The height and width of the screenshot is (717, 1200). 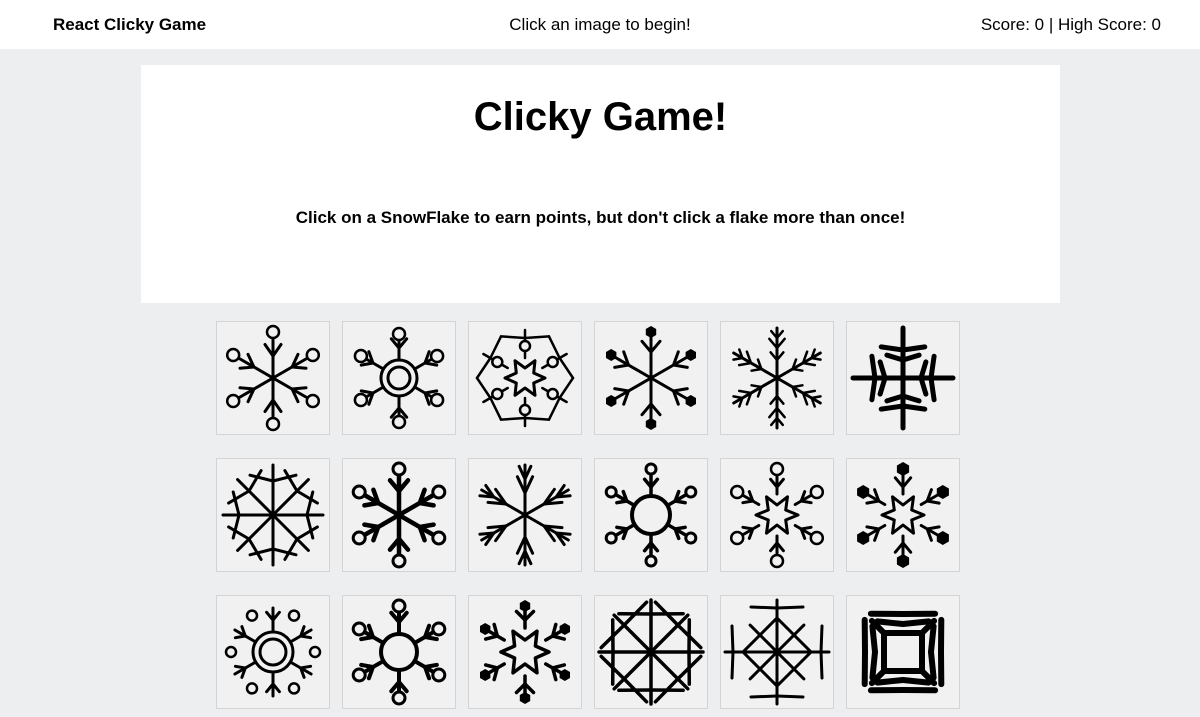 I want to click on snowflake-diamond-icon, so click(x=777, y=652).